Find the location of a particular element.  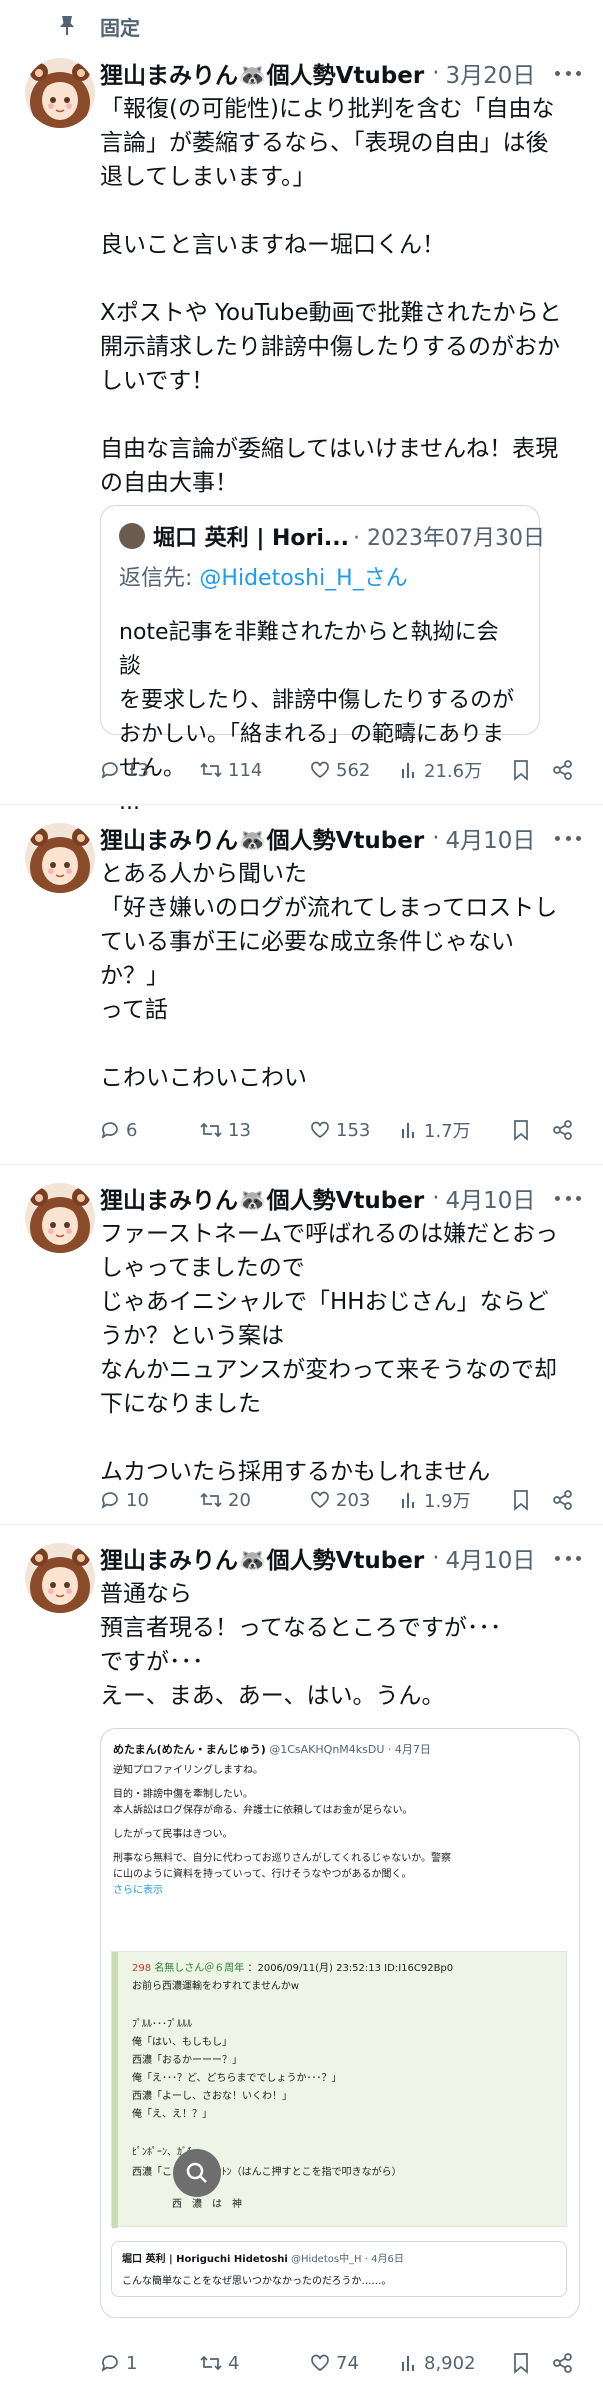

repost-button: 20 is located at coordinates (225, 1500).